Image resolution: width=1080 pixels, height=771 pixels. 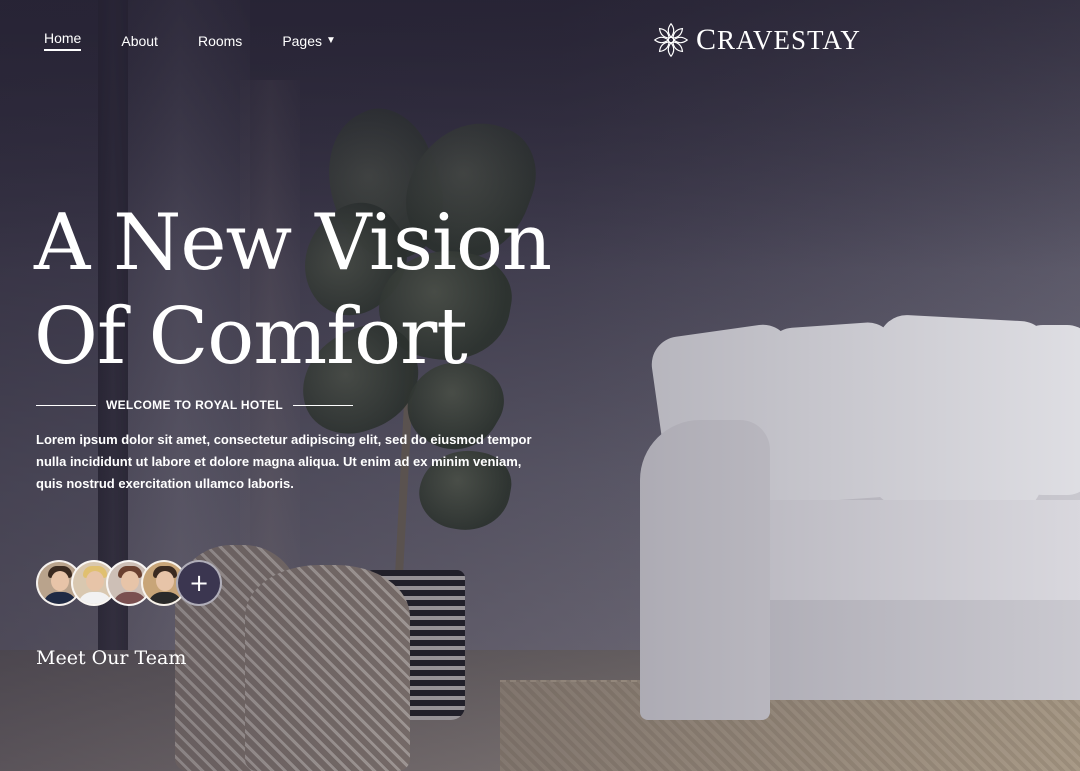 I want to click on main-nav: Home About Rooms Pages ▼, so click(x=210, y=40).